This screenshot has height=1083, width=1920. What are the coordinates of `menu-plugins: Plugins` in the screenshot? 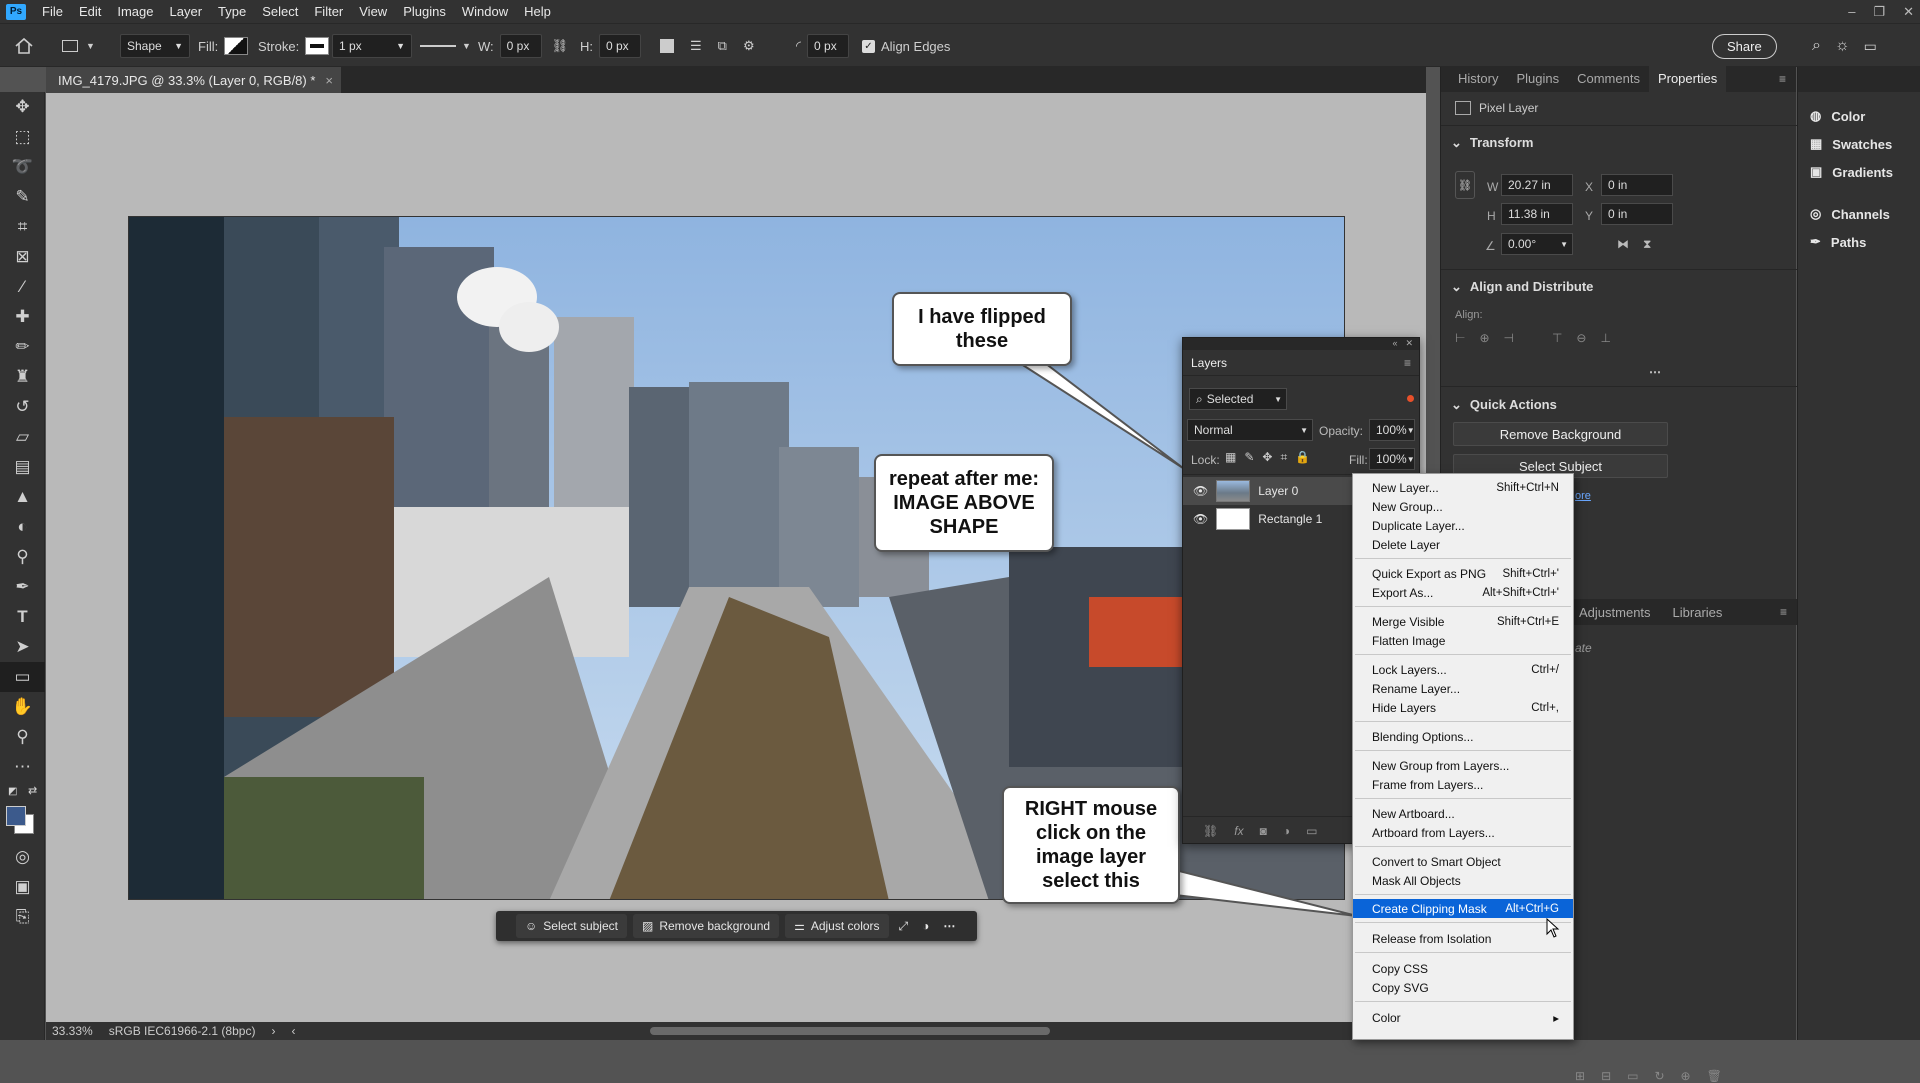 It's located at (424, 11).